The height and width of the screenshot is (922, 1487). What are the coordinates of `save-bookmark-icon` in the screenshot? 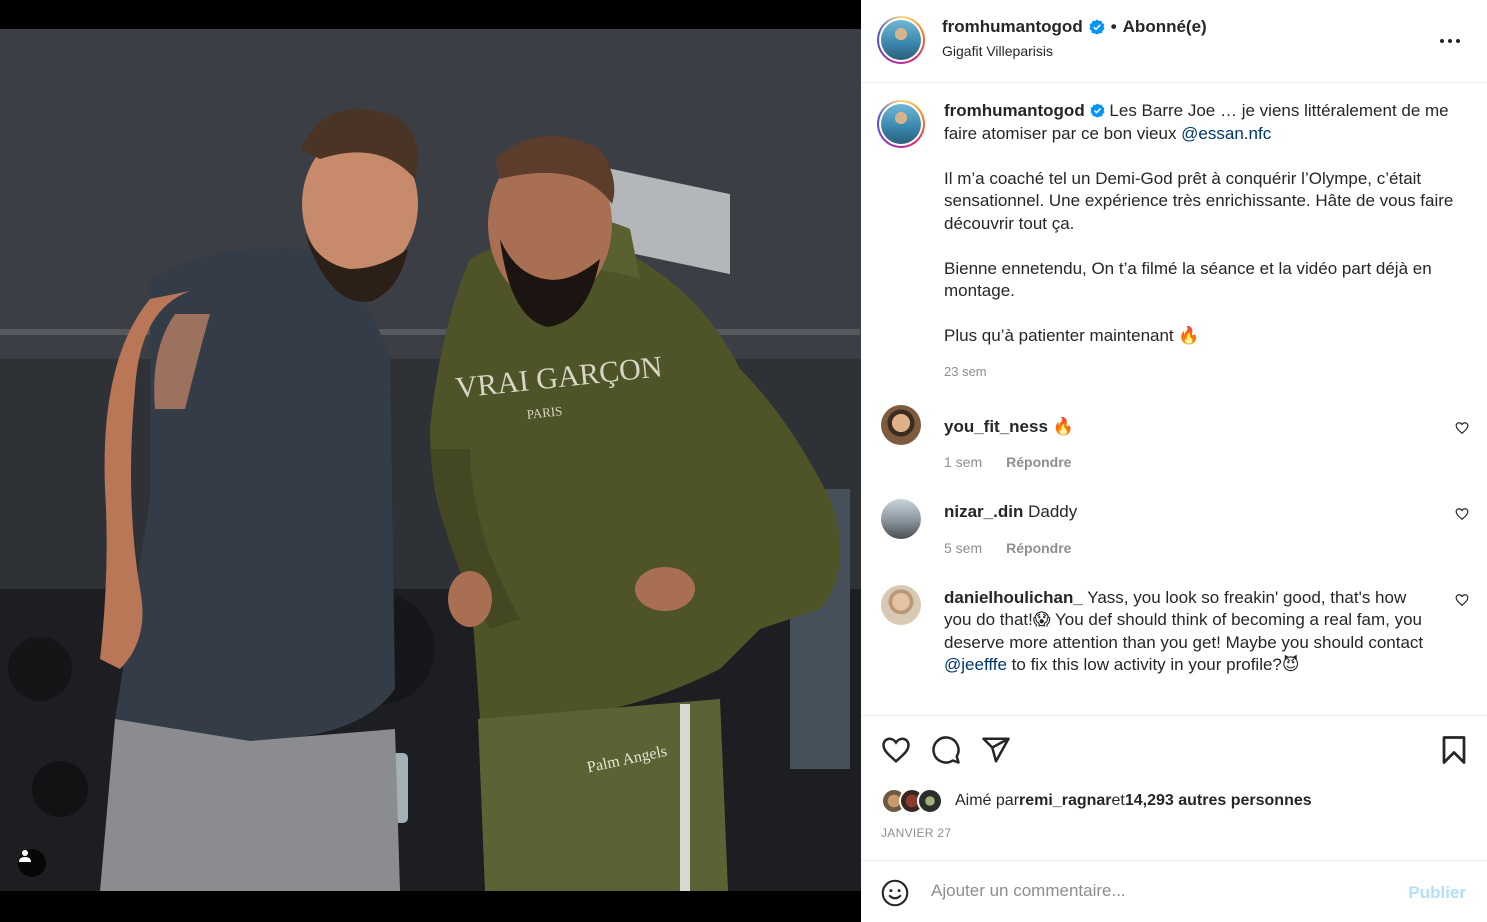 It's located at (1454, 750).